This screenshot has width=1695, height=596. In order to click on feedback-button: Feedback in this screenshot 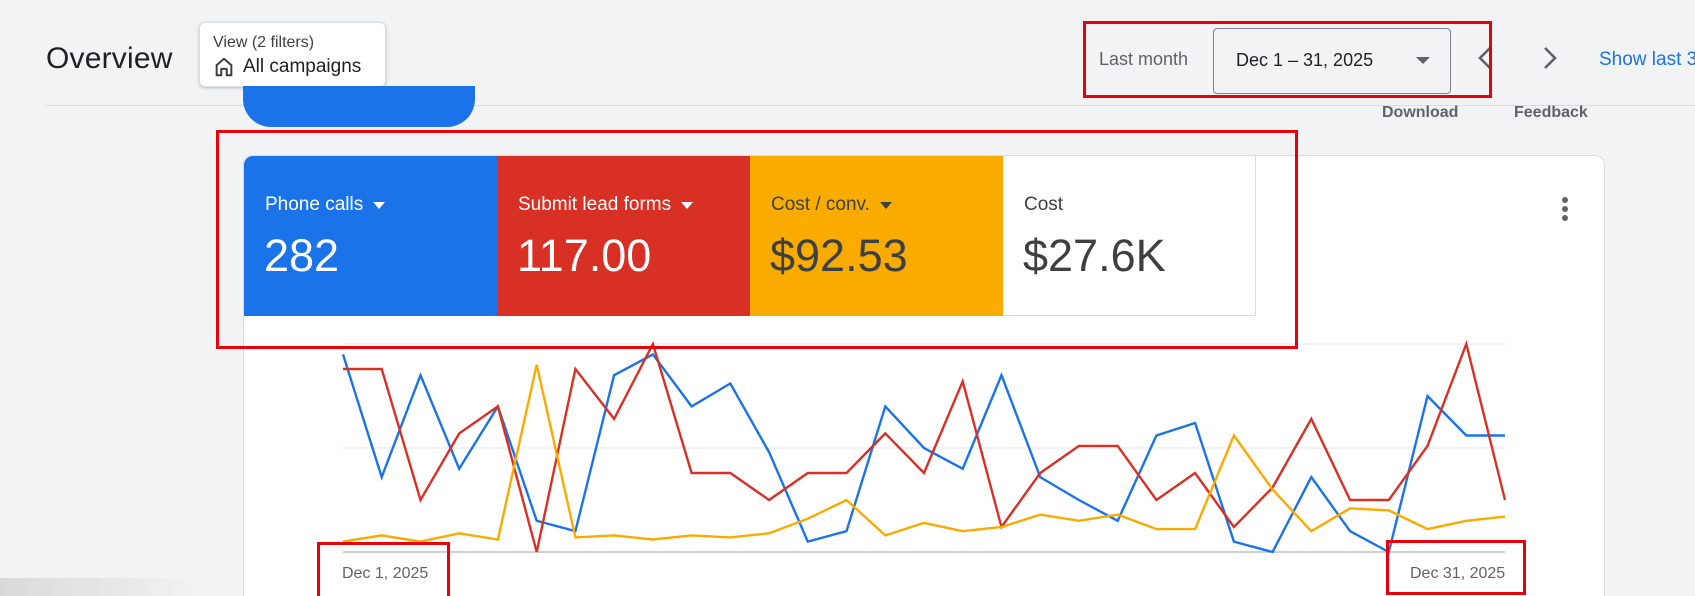, I will do `click(1551, 113)`.